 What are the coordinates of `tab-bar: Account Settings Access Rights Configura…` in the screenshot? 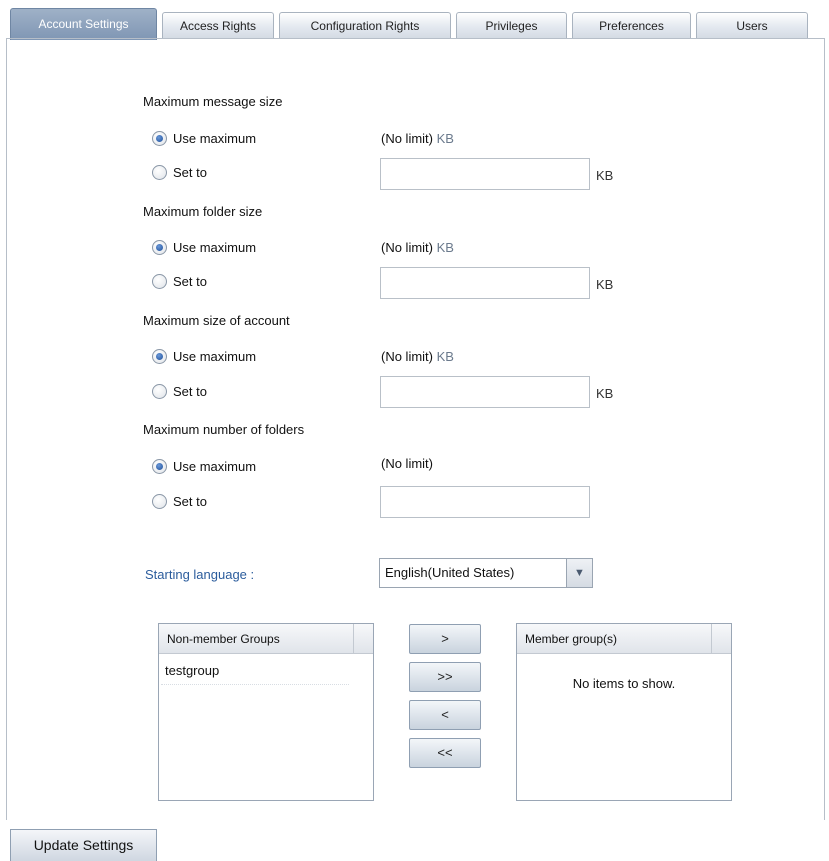 It's located at (417, 24).